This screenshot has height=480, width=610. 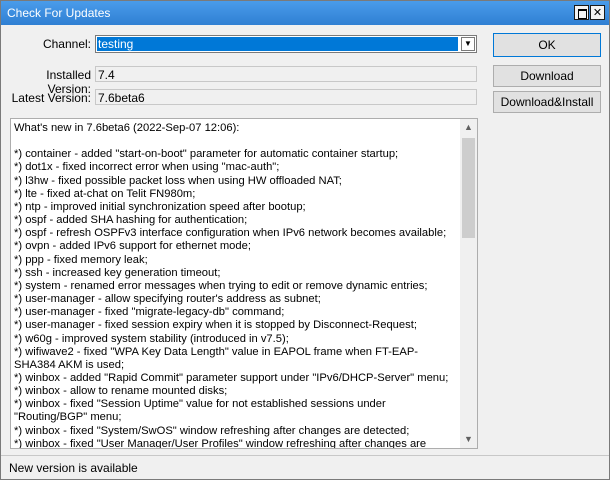 I want to click on ok-button: OK, so click(x=547, y=45).